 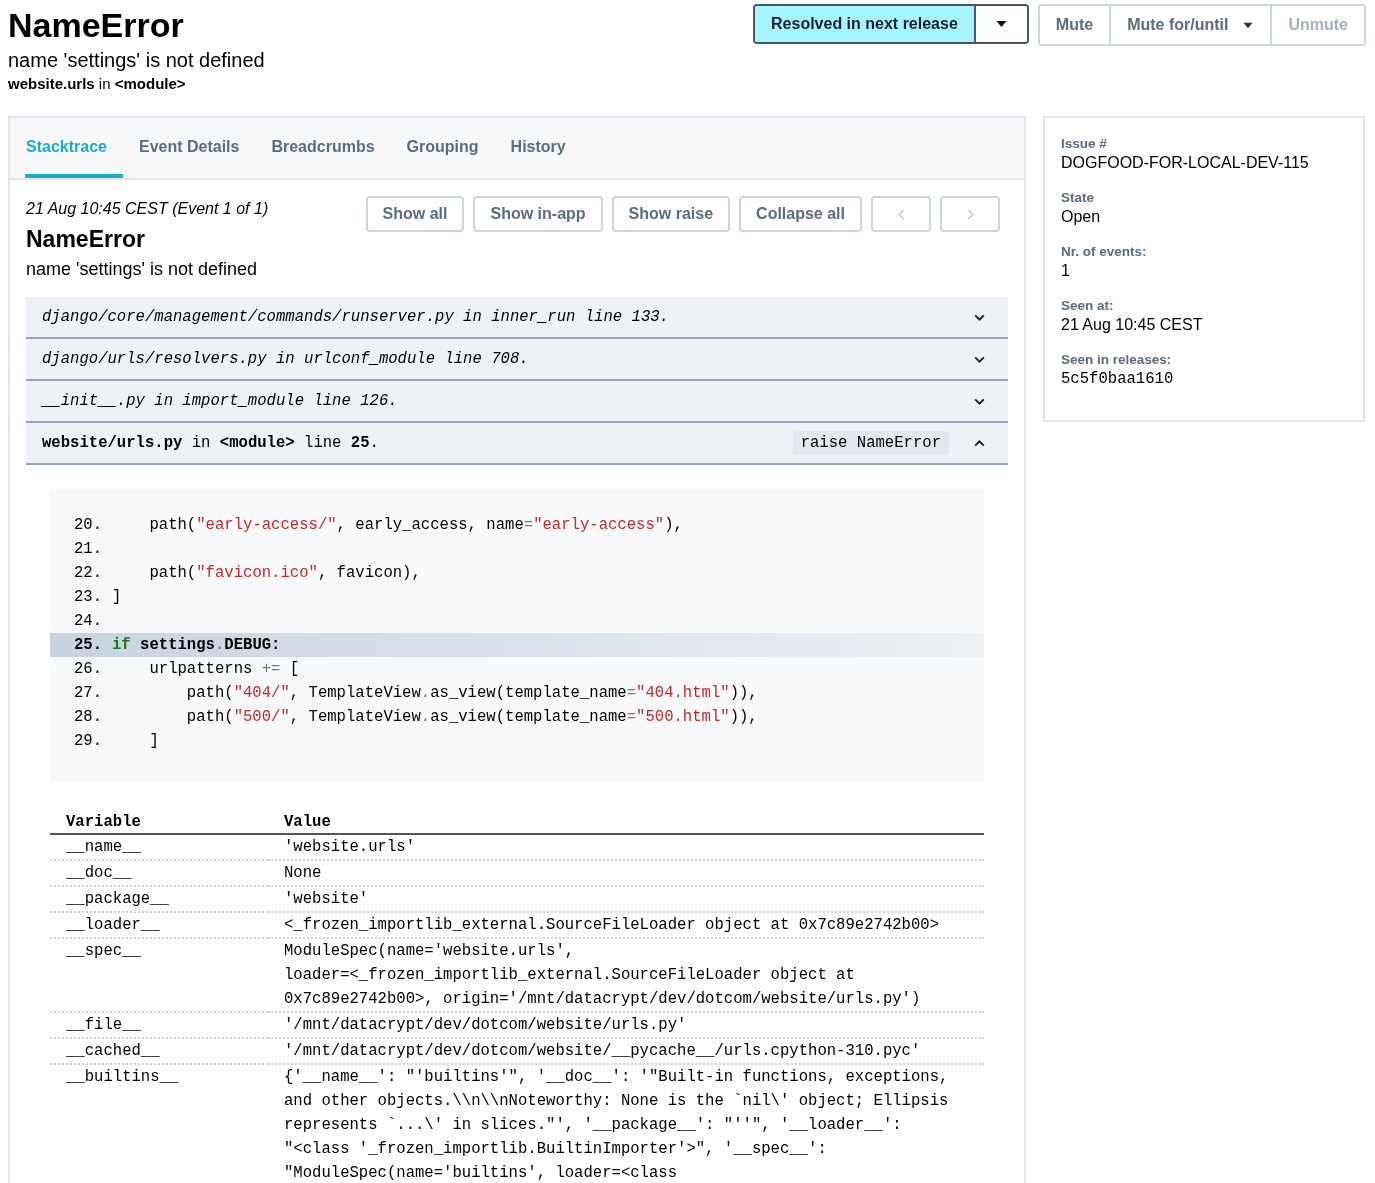 I want to click on variable-value: '/mnt/datacrypt/dev/dotcom/website/urls.py', so click(x=626, y=1025).